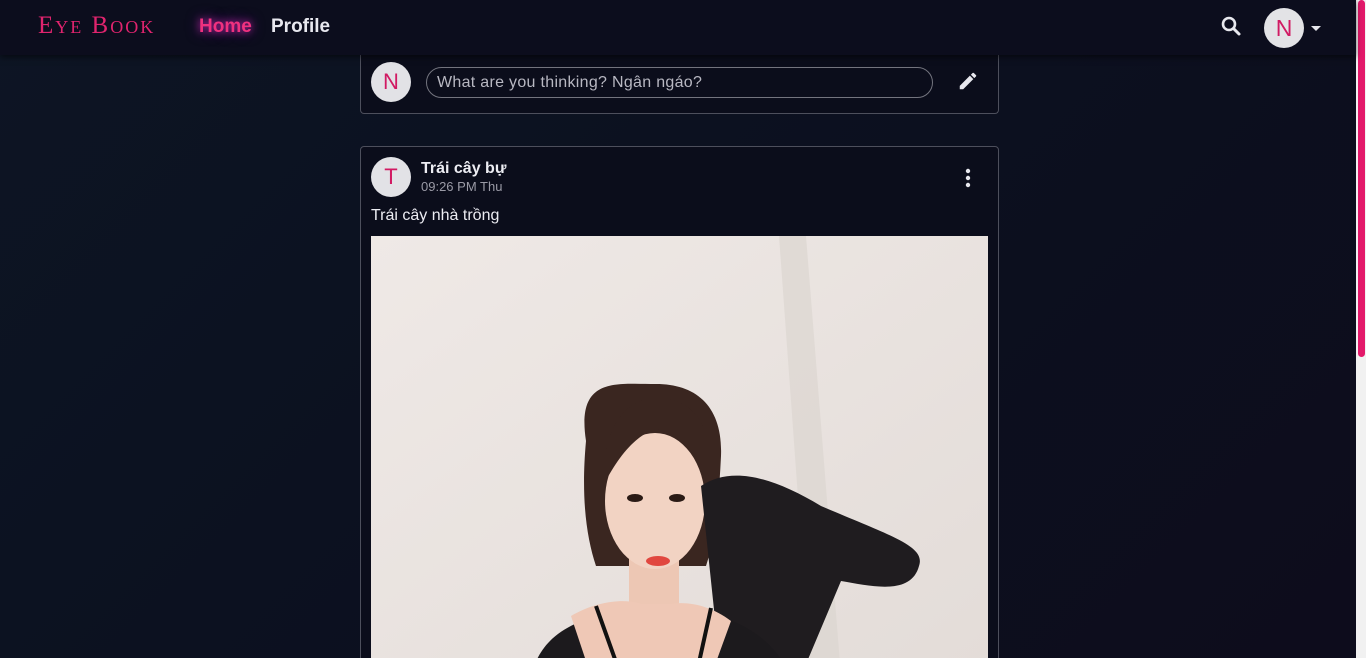 The image size is (1366, 658). I want to click on post-text: Trái cây nhà trồng, so click(435, 215).